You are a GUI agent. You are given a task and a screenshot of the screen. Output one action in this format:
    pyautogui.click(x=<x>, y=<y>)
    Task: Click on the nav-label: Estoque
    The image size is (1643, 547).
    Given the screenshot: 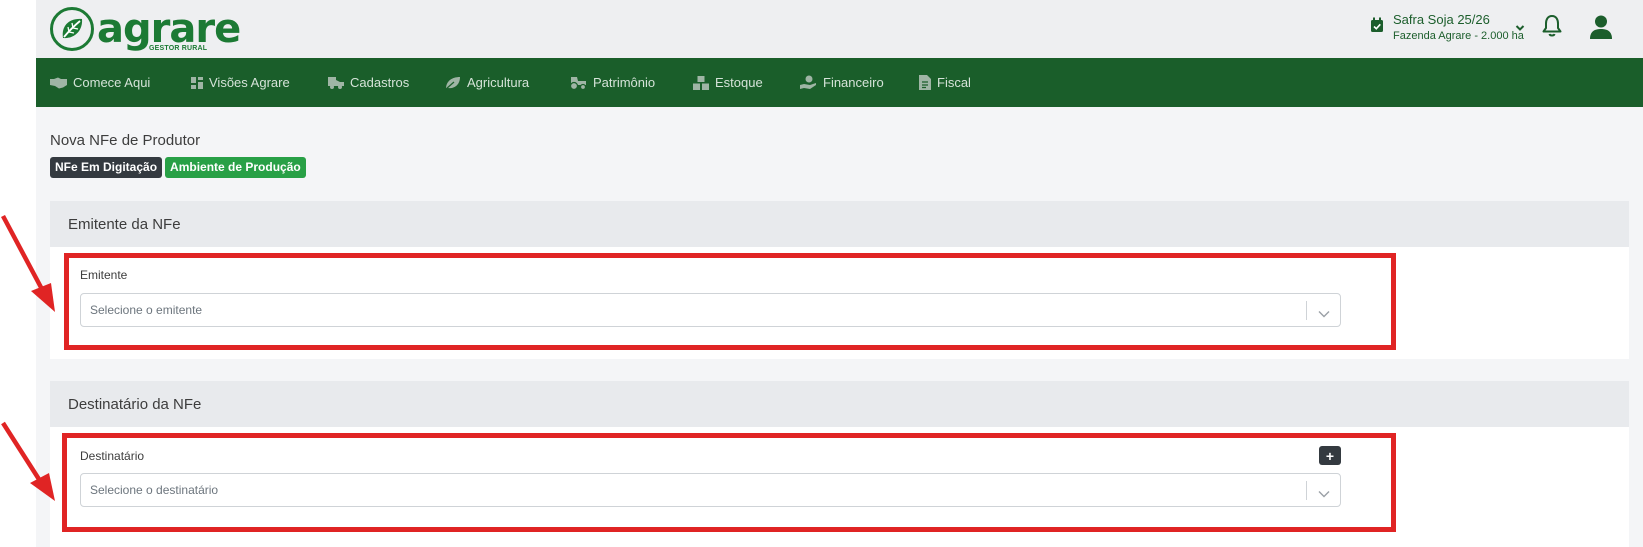 What is the action you would take?
    pyautogui.click(x=739, y=82)
    